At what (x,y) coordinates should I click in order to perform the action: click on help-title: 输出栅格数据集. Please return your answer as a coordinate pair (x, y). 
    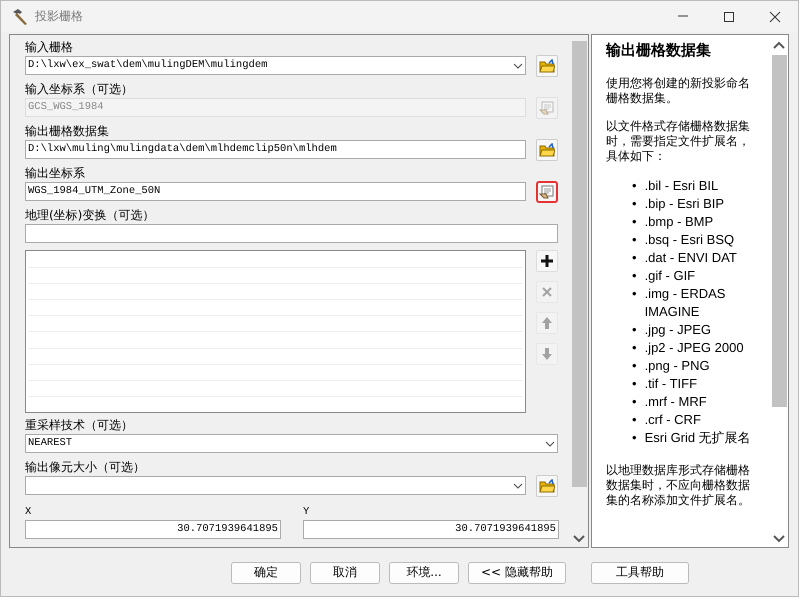
    Looking at the image, I should click on (659, 50).